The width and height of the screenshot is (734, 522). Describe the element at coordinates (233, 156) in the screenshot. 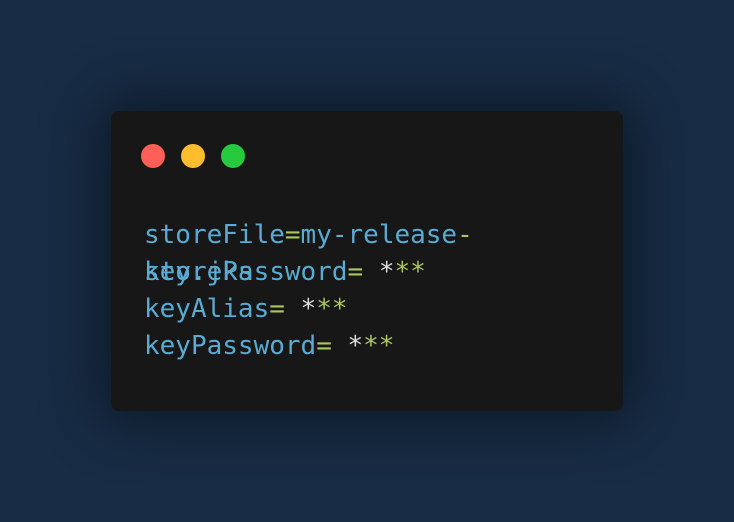

I see `maximize-dot-icon` at that location.